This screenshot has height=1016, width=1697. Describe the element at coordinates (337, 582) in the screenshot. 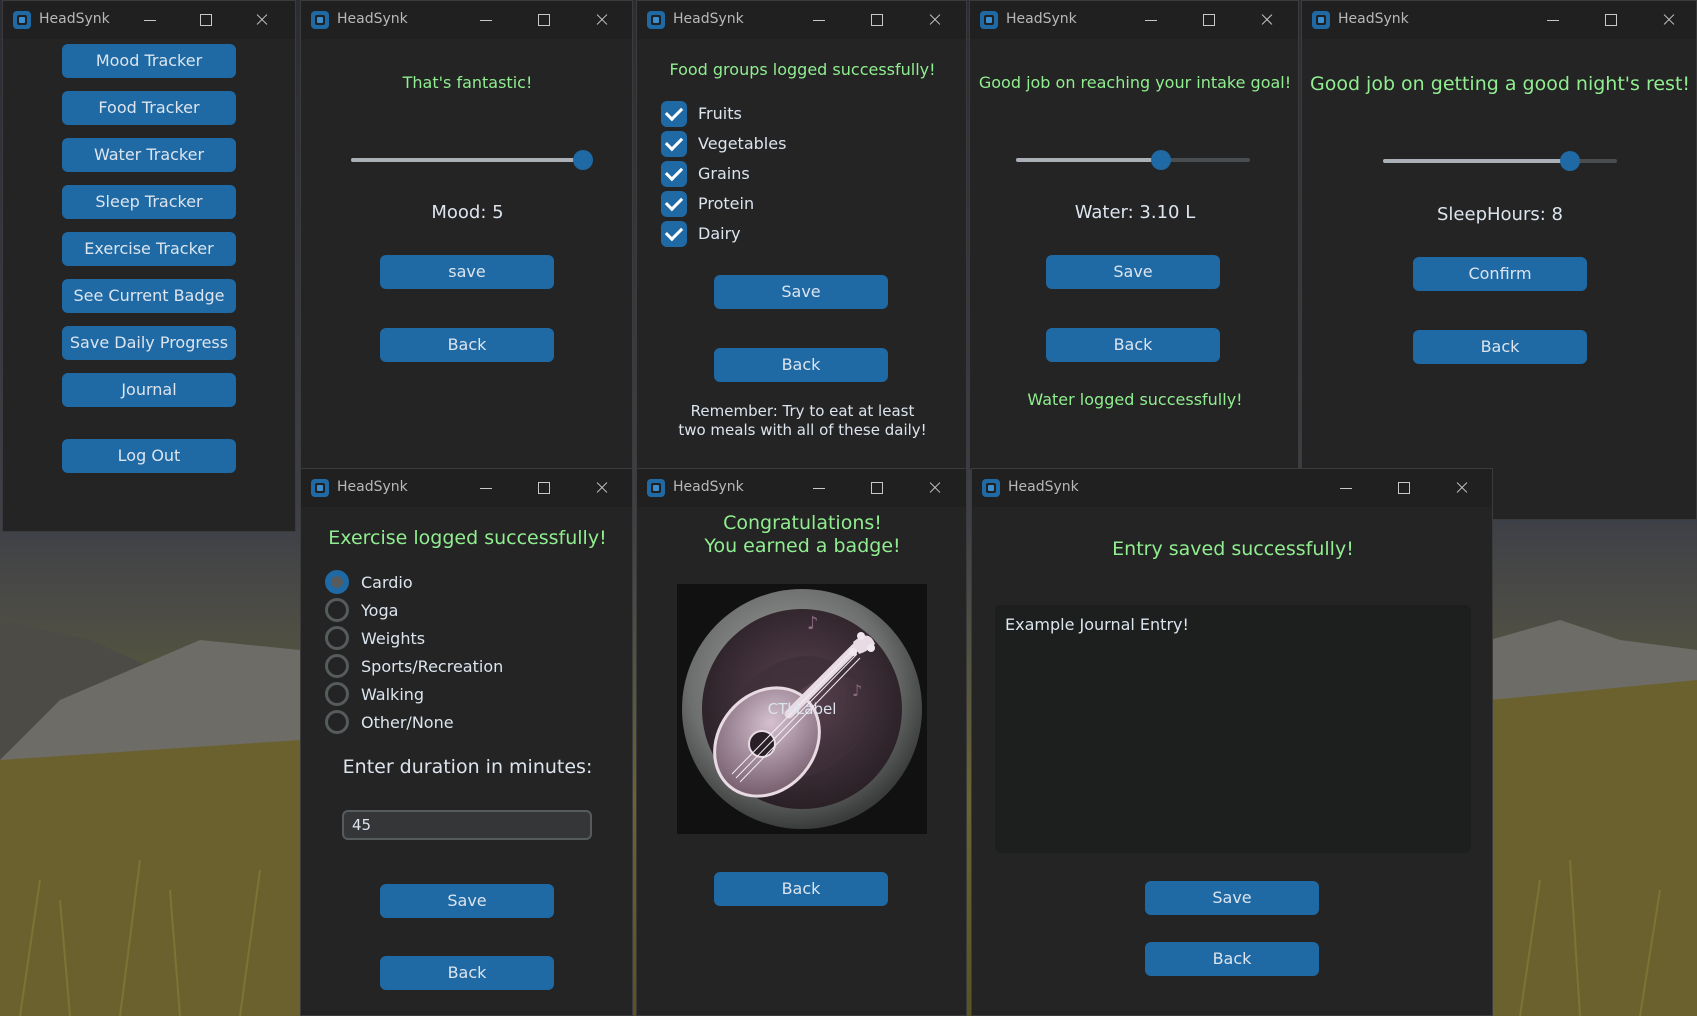

I see `radio-selected-icon` at that location.